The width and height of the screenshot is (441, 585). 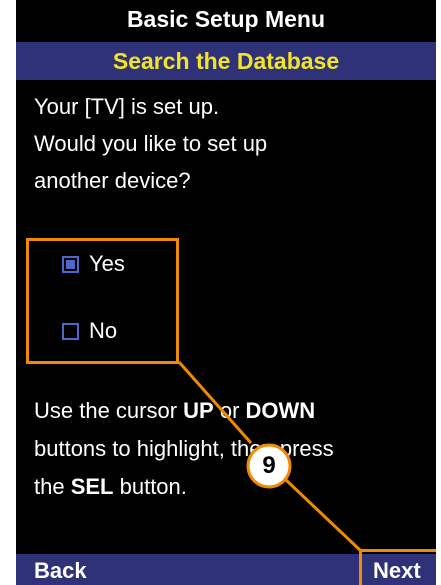 I want to click on next-callout-box, so click(x=397, y=567).